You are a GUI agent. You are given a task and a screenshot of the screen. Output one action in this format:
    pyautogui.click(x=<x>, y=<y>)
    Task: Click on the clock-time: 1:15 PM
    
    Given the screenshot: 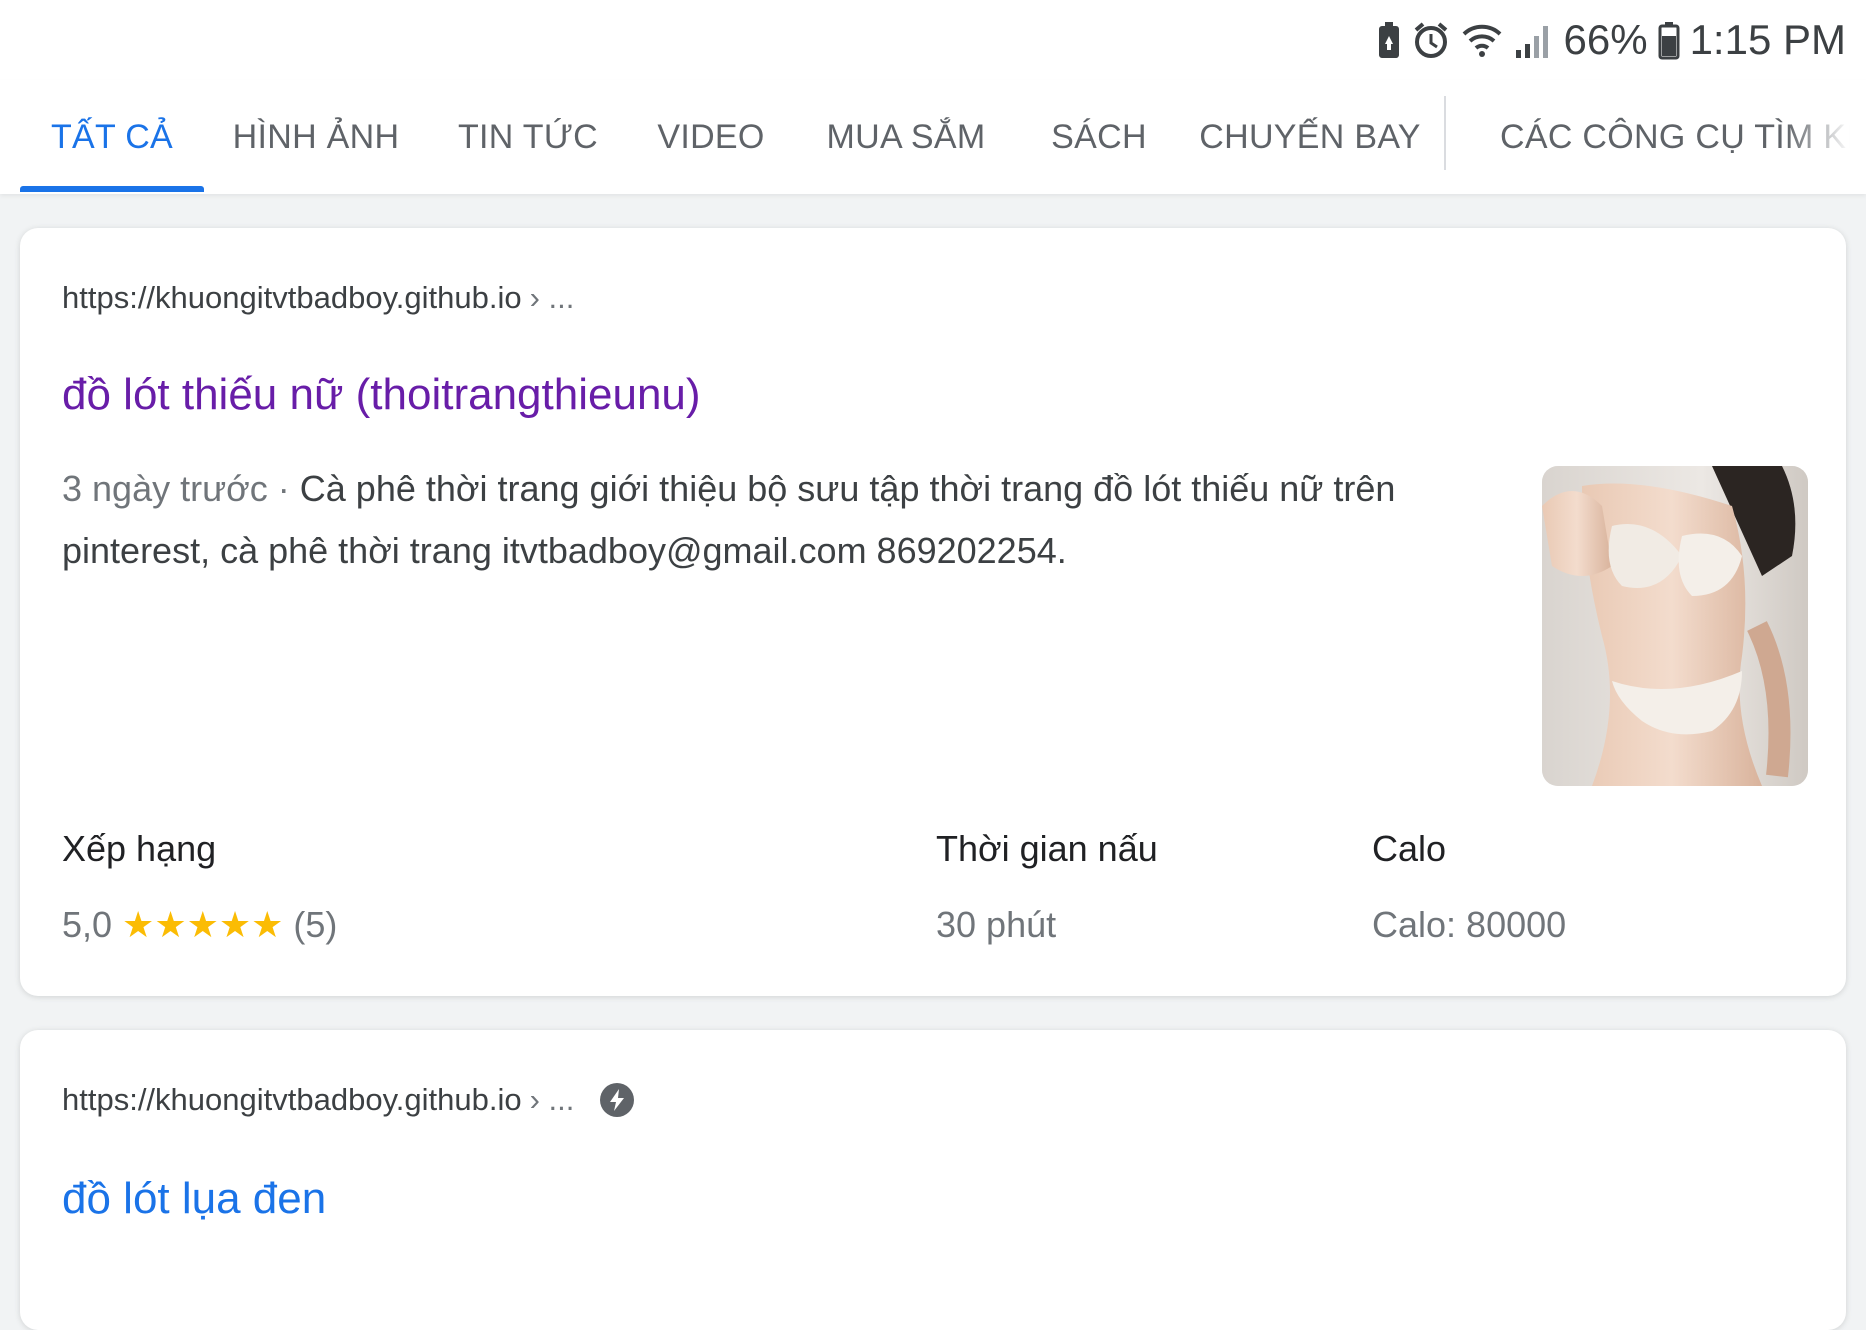 What is the action you would take?
    pyautogui.click(x=1767, y=39)
    